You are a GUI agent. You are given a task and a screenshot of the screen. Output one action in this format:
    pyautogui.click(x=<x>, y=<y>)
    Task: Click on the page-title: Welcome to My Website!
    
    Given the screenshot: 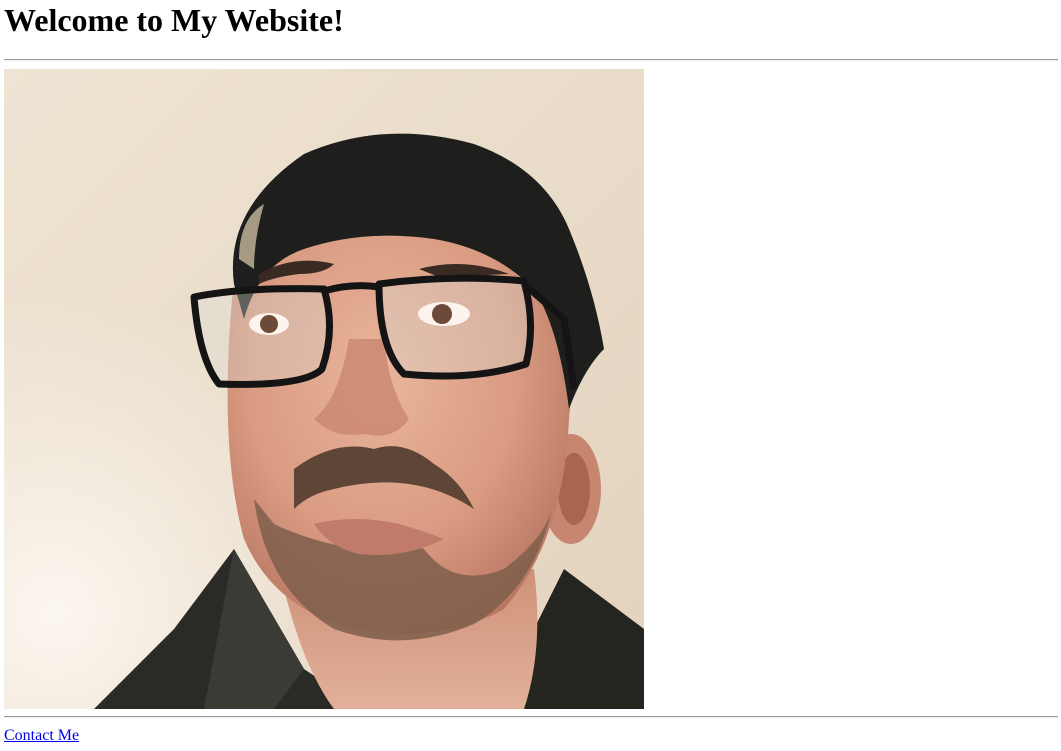 What is the action you would take?
    pyautogui.click(x=174, y=20)
    